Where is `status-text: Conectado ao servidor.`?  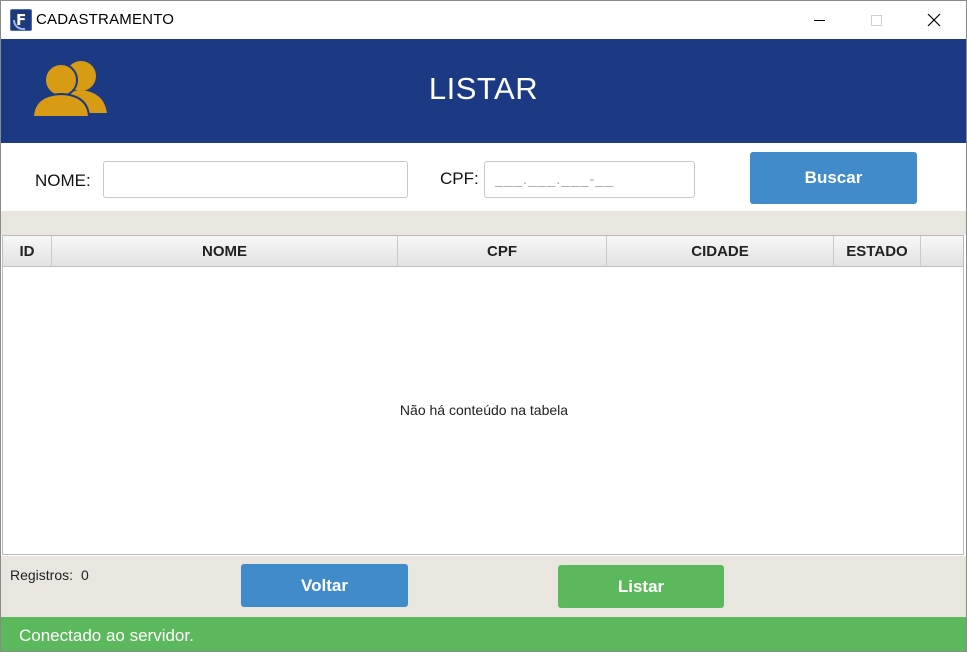
status-text: Conectado ao servidor. is located at coordinates (106, 635).